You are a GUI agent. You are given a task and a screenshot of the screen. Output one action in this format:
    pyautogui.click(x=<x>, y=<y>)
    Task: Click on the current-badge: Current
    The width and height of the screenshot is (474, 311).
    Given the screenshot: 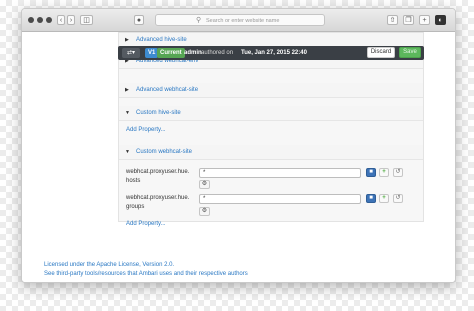 What is the action you would take?
    pyautogui.click(x=171, y=53)
    